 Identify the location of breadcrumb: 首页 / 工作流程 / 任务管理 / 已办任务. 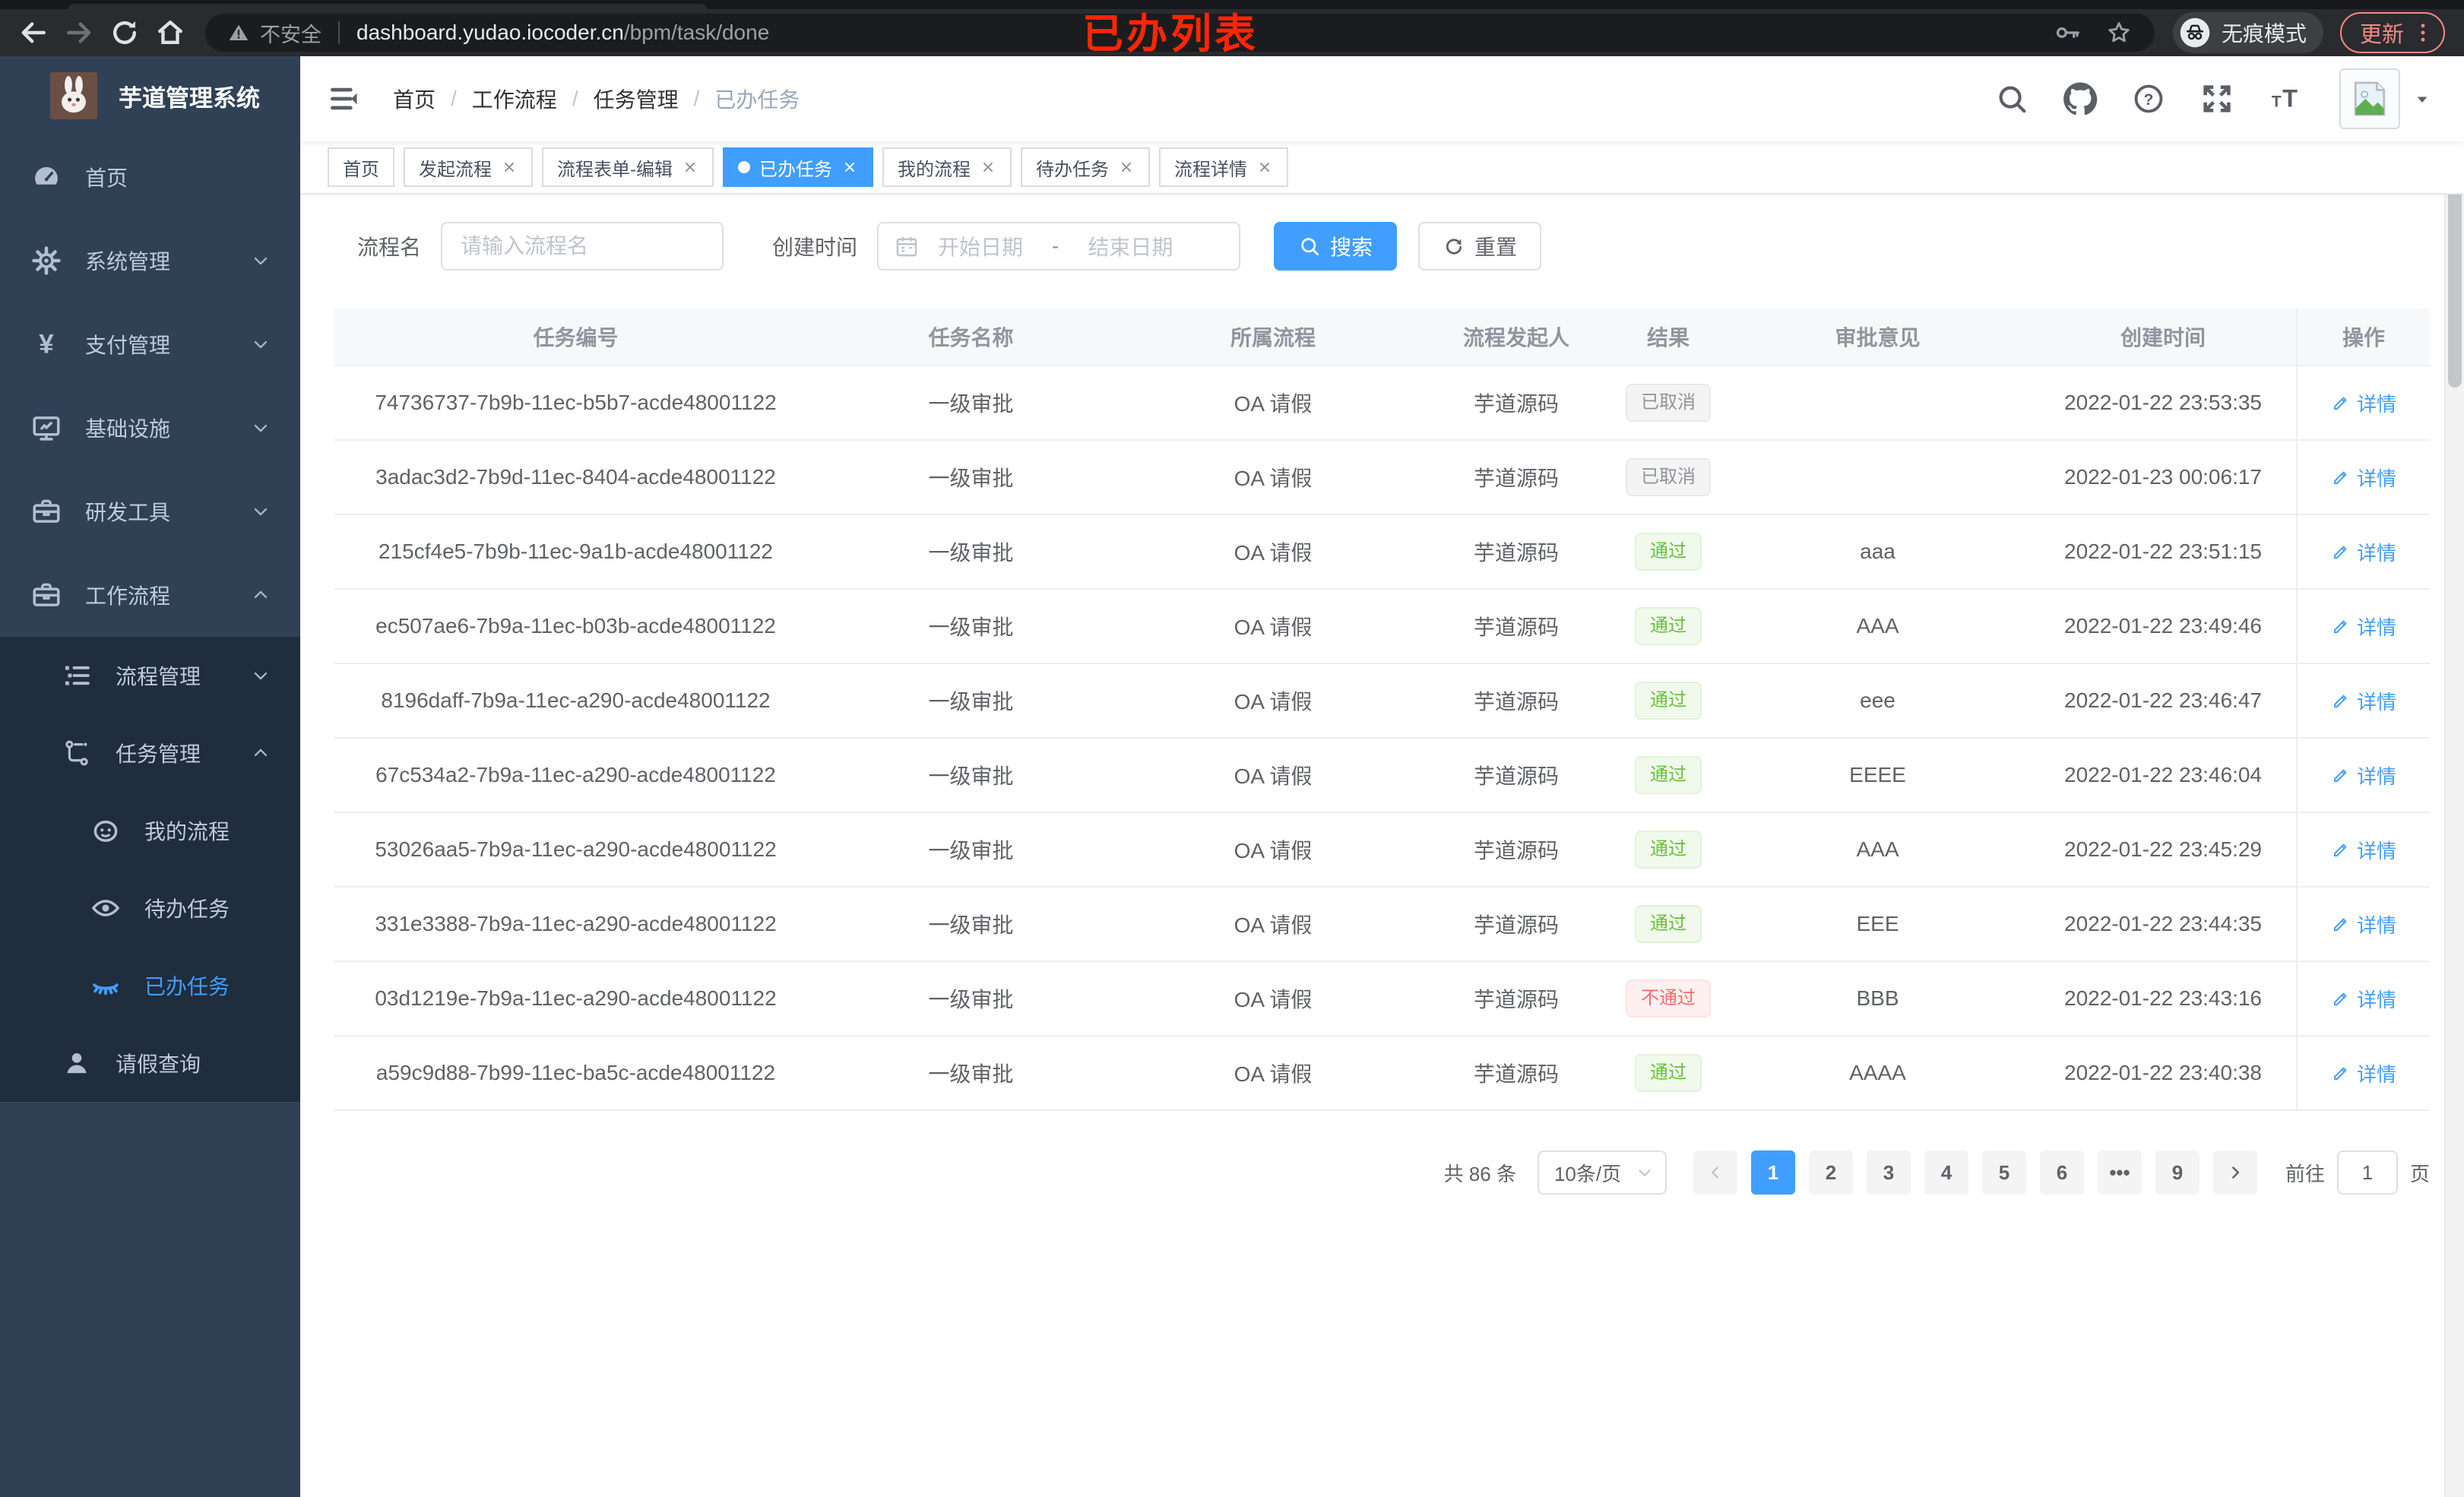
(596, 99).